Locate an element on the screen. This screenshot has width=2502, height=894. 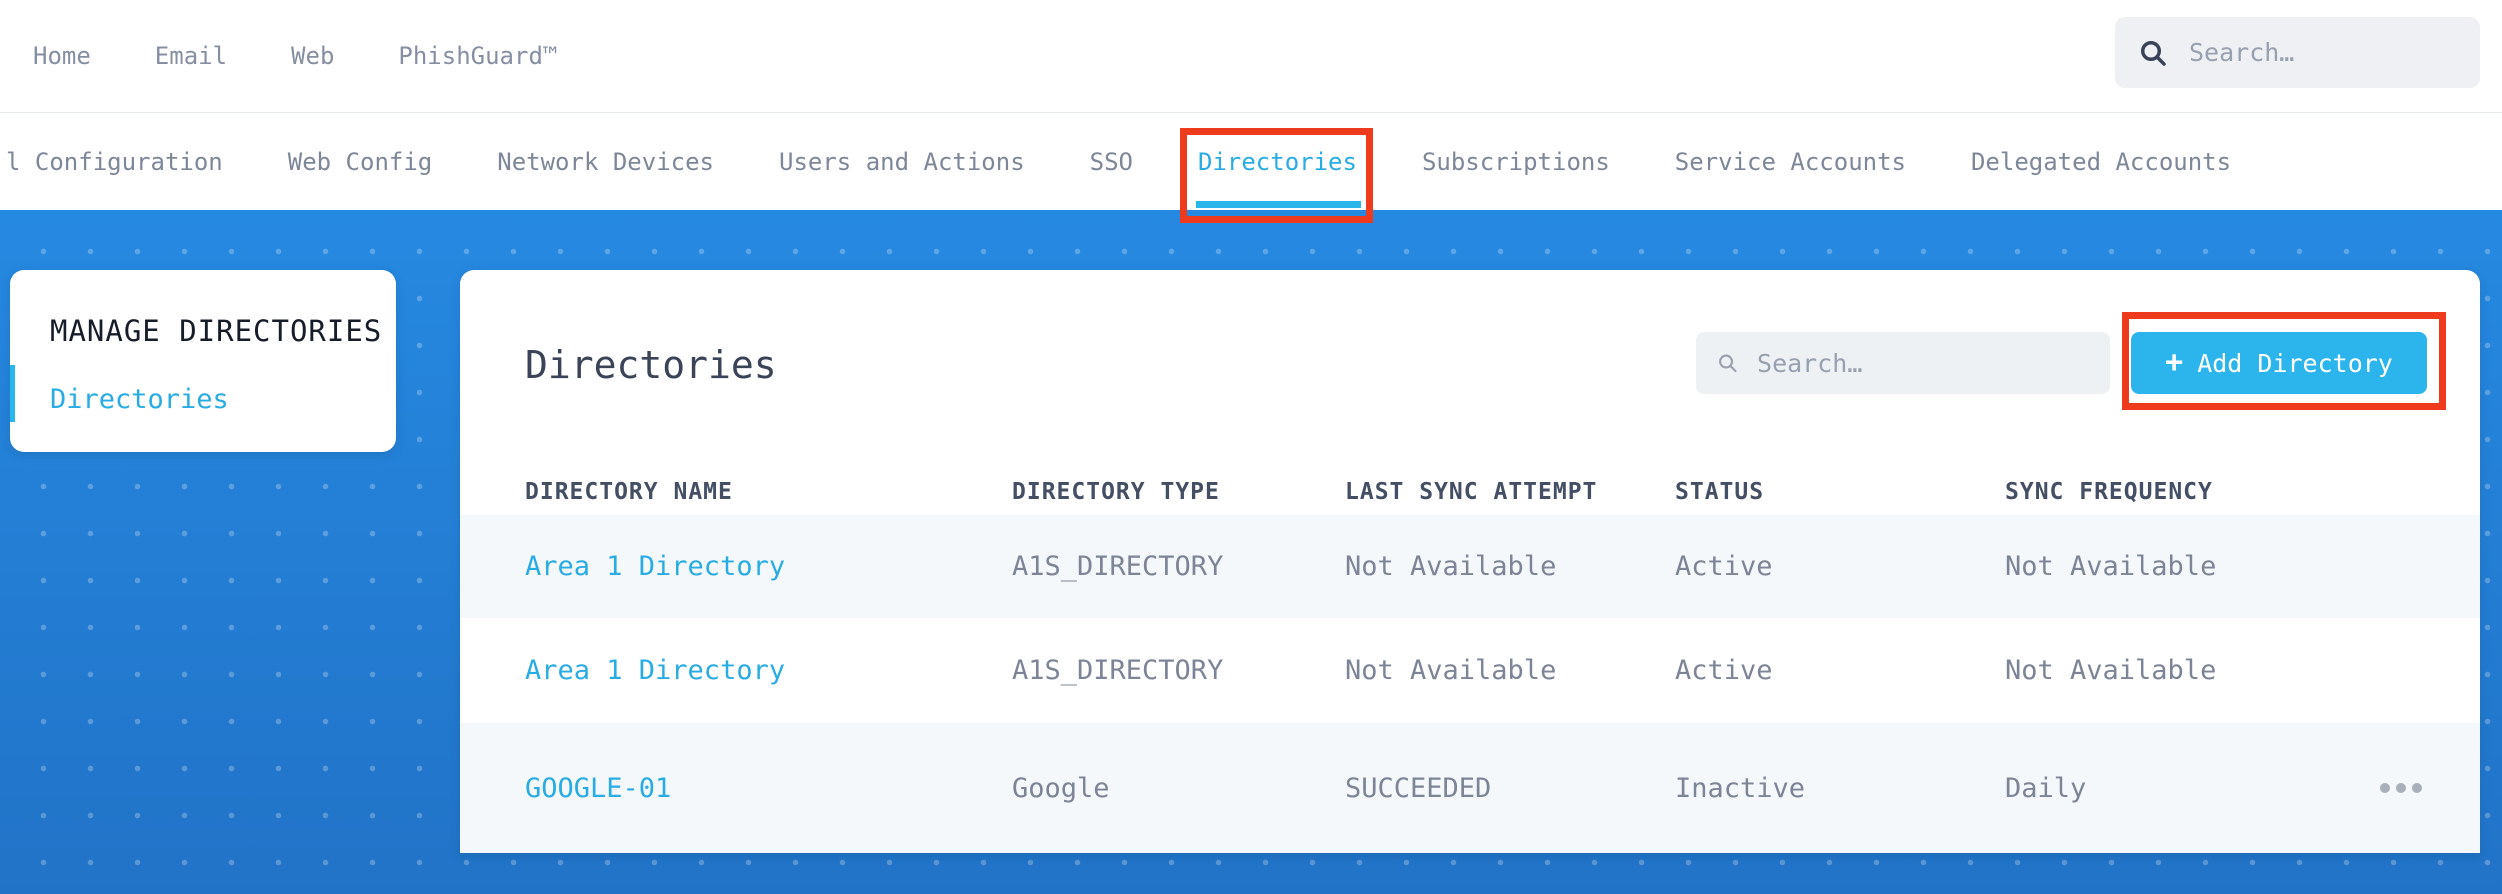
tab-subscriptions: Subscriptions is located at coordinates (1516, 161).